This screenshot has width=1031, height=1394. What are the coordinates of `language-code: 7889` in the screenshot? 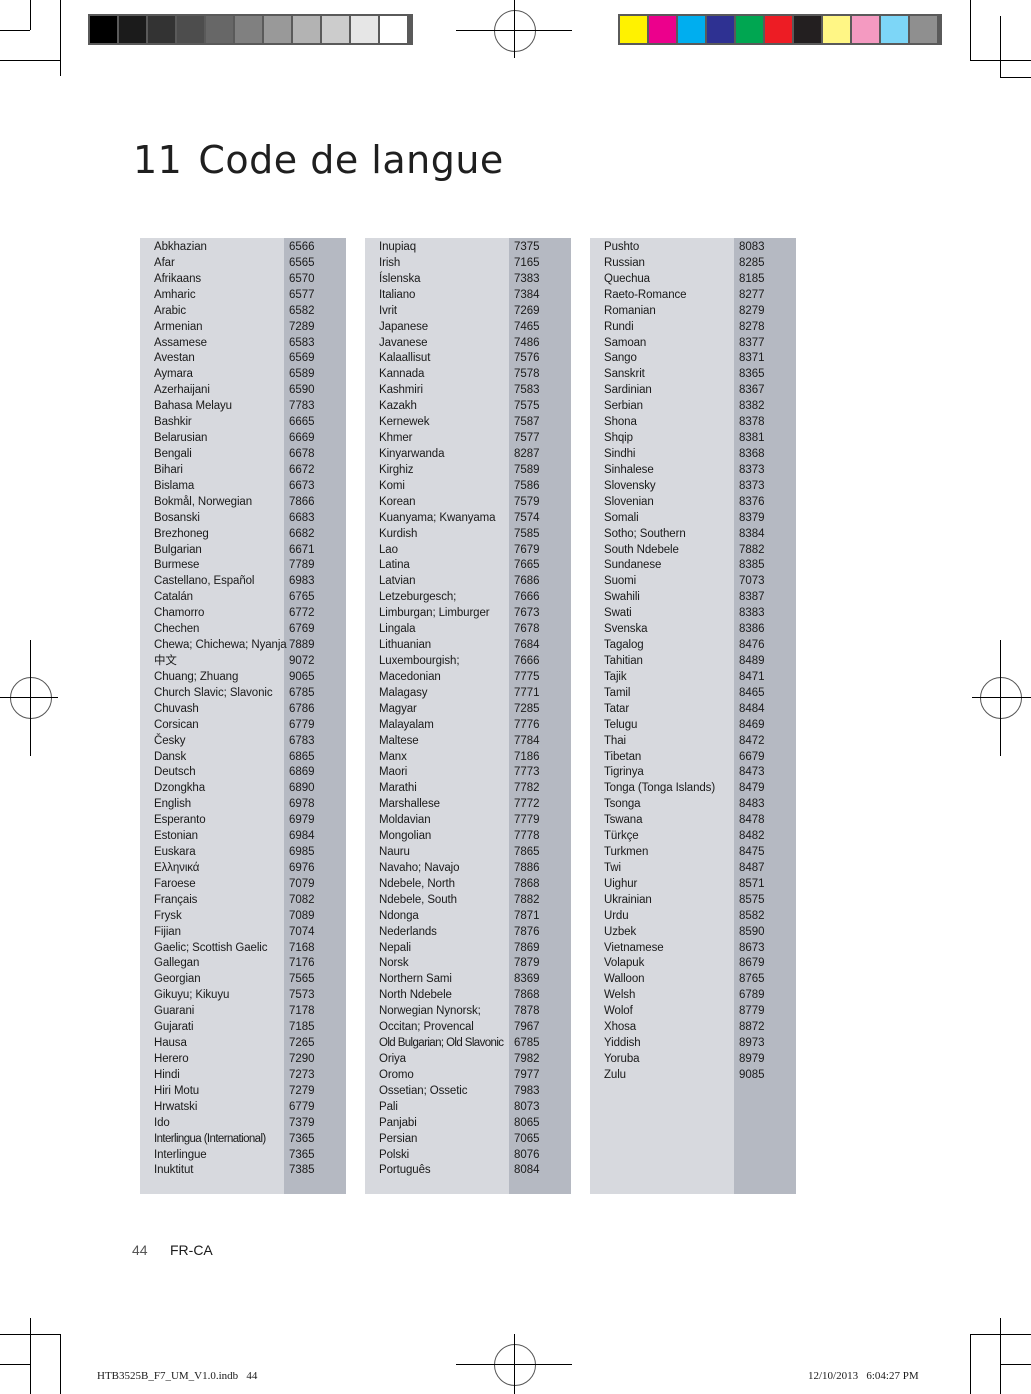 It's located at (302, 645).